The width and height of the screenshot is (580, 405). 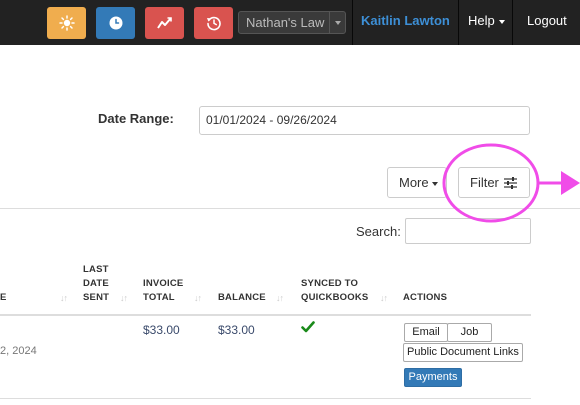 I want to click on highlight-arrow-head, so click(x=570, y=183).